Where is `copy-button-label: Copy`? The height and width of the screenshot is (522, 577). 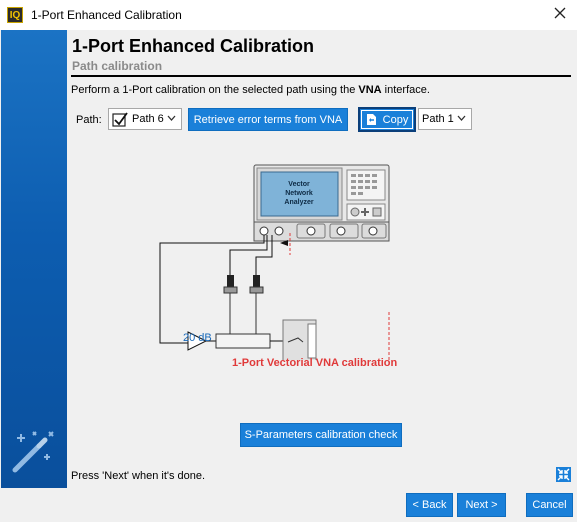
copy-button-label: Copy is located at coordinates (395, 119).